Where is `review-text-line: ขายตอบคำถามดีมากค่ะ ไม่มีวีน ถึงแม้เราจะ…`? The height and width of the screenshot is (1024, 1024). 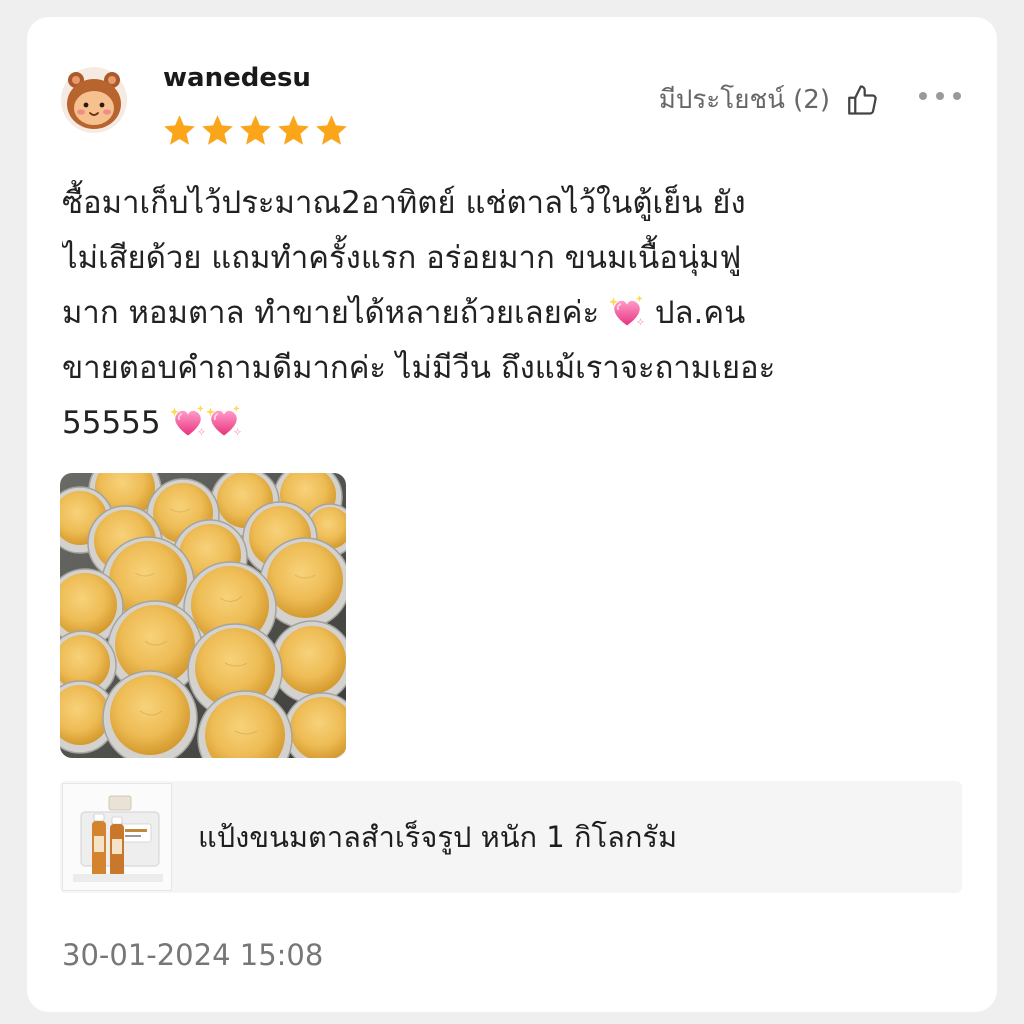
review-text-line: ขายตอบคำถามดีมากค่ะ ไม่มีวีน ถึงแม้เราจะ… is located at coordinates (497, 368).